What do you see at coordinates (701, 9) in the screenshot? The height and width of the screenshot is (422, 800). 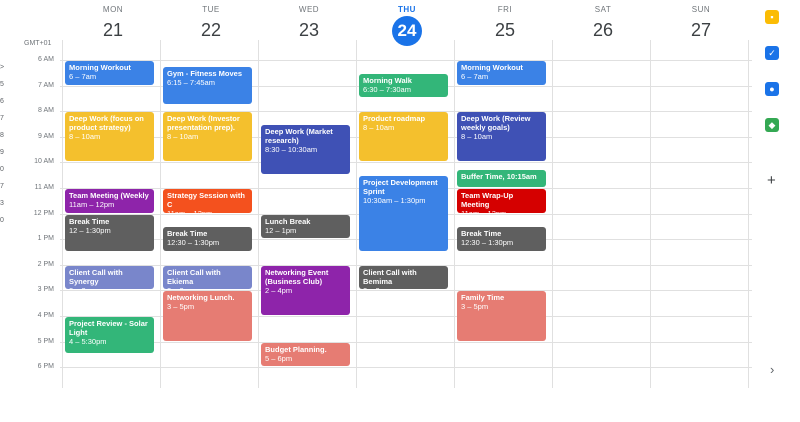 I see `day-of-week-label: SUN` at bounding box center [701, 9].